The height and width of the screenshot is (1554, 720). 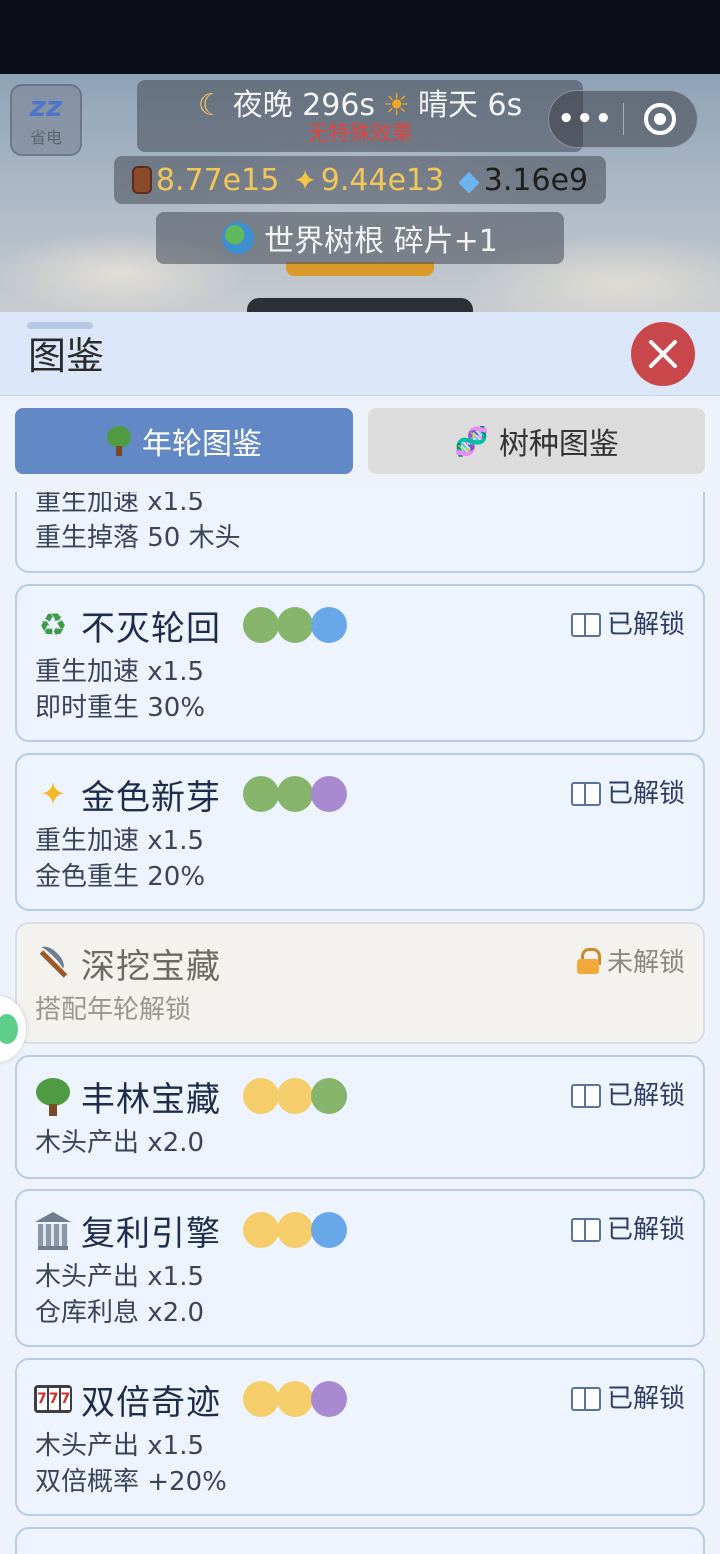 What do you see at coordinates (151, 1402) in the screenshot?
I see `item-name: 双倍奇迹` at bounding box center [151, 1402].